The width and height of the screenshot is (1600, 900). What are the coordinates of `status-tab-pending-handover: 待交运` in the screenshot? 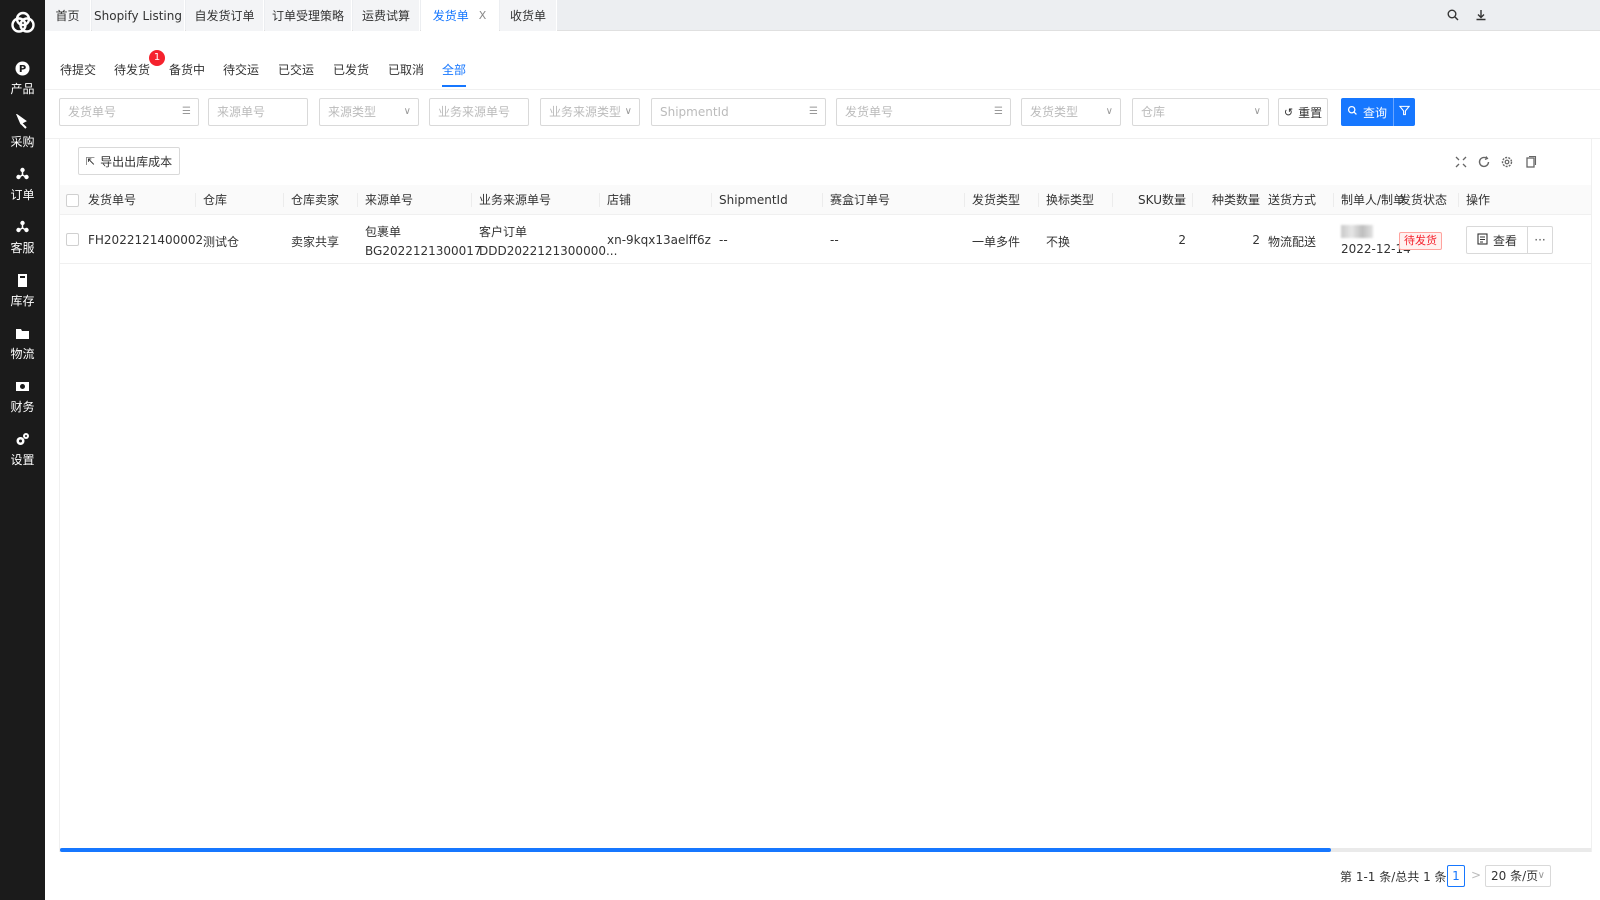 It's located at (241, 72).